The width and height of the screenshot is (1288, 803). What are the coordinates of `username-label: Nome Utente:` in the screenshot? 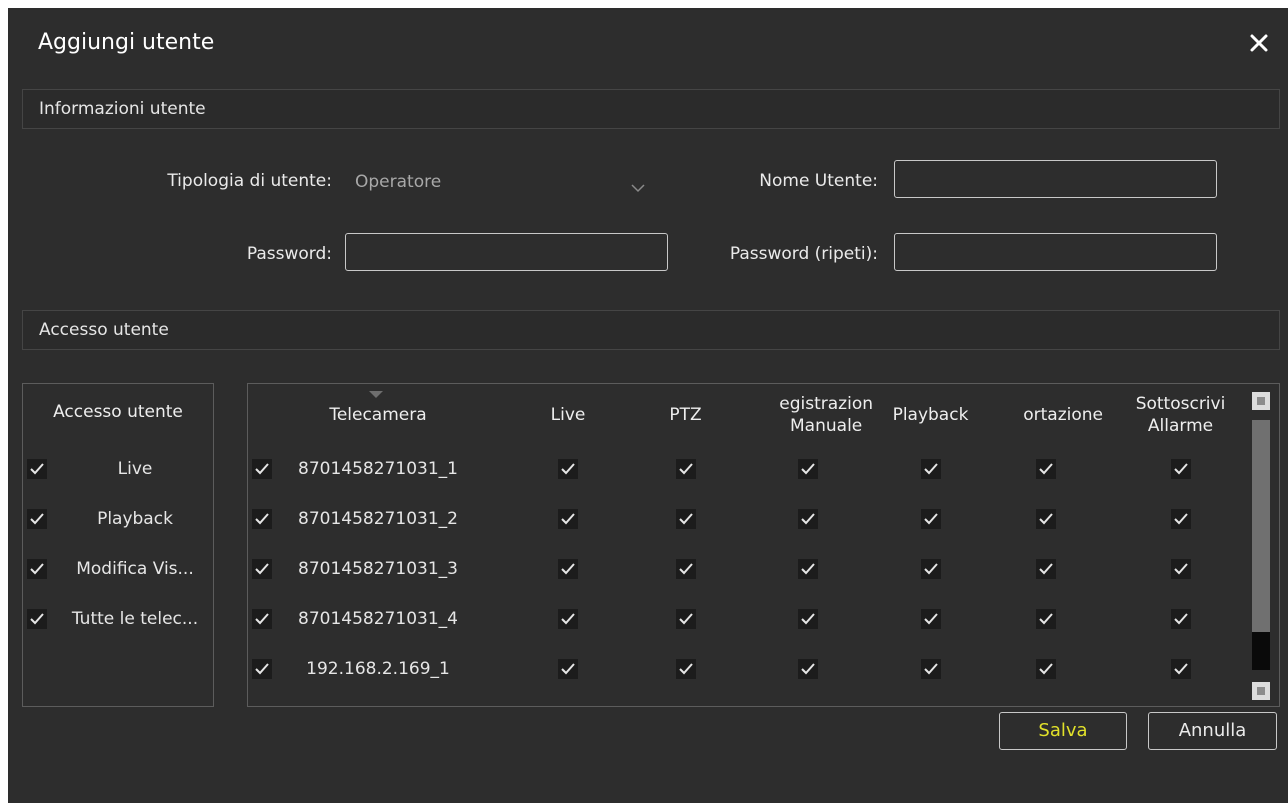 It's located at (818, 181).